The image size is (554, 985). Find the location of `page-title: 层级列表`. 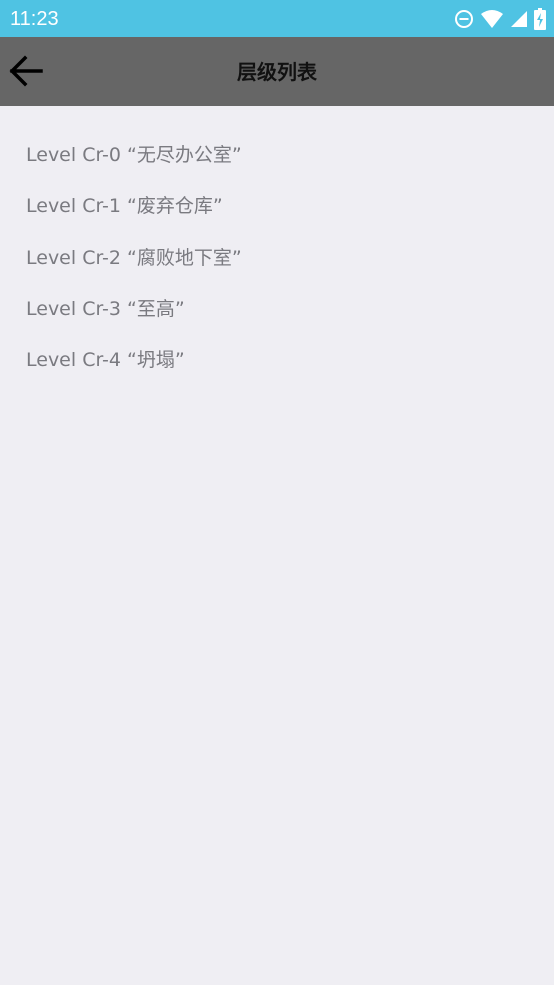

page-title: 层级列表 is located at coordinates (277, 72).